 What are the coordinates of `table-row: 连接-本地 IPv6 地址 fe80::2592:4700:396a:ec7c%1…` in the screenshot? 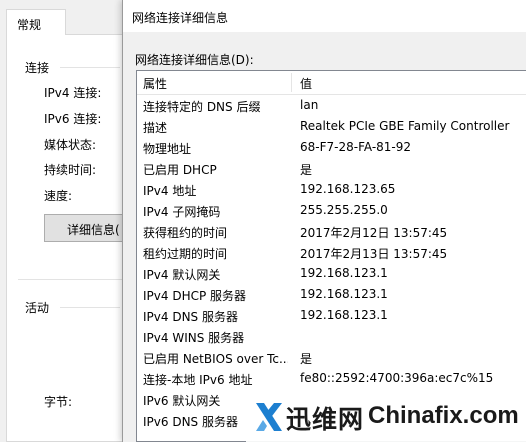 It's located at (331, 378).